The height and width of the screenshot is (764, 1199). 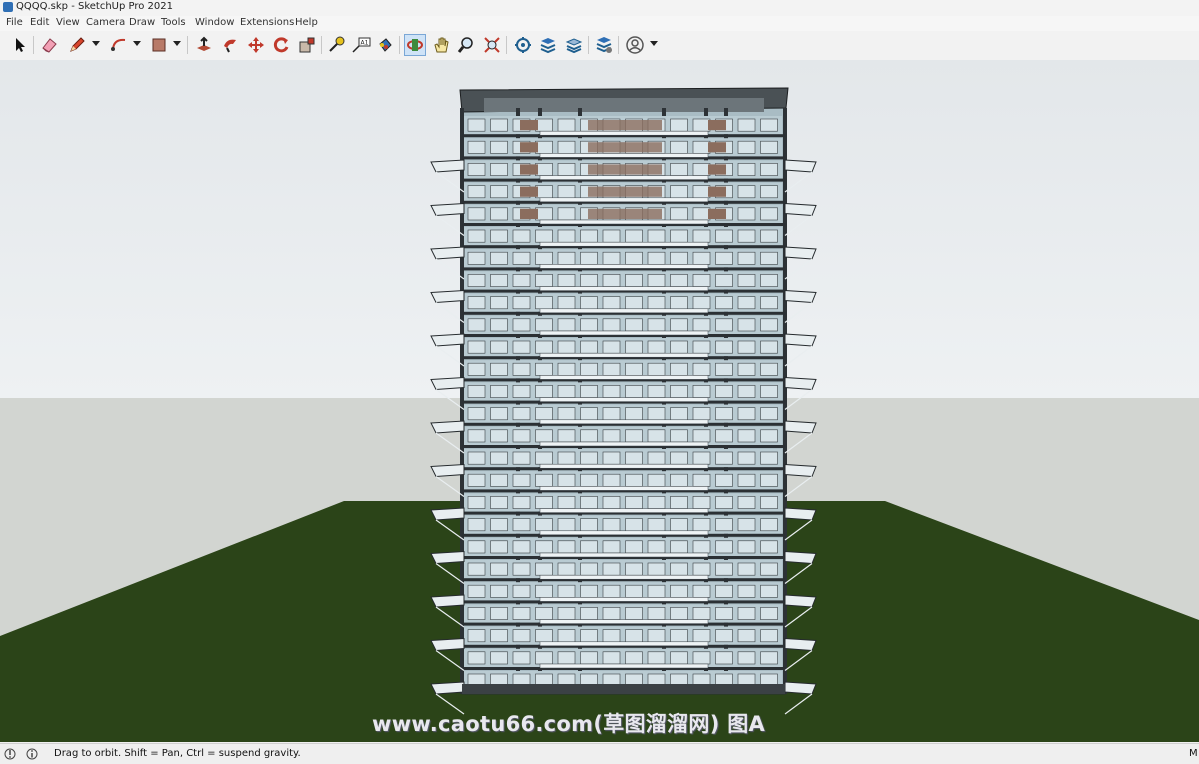 What do you see at coordinates (49, 45) in the screenshot?
I see `eraser-tool-button` at bounding box center [49, 45].